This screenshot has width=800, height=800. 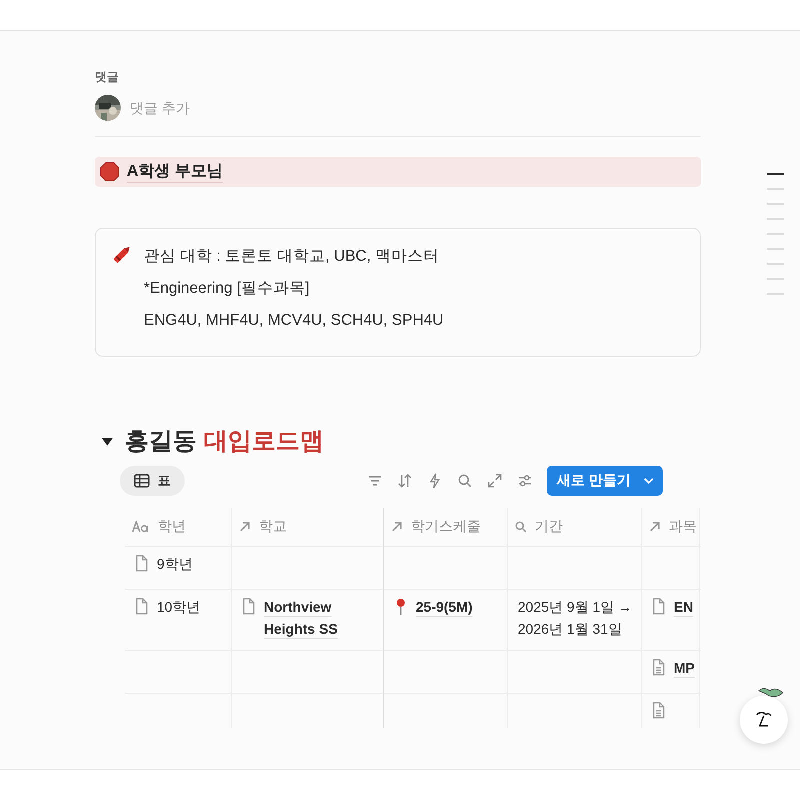 What do you see at coordinates (525, 481) in the screenshot?
I see `settings-icon` at bounding box center [525, 481].